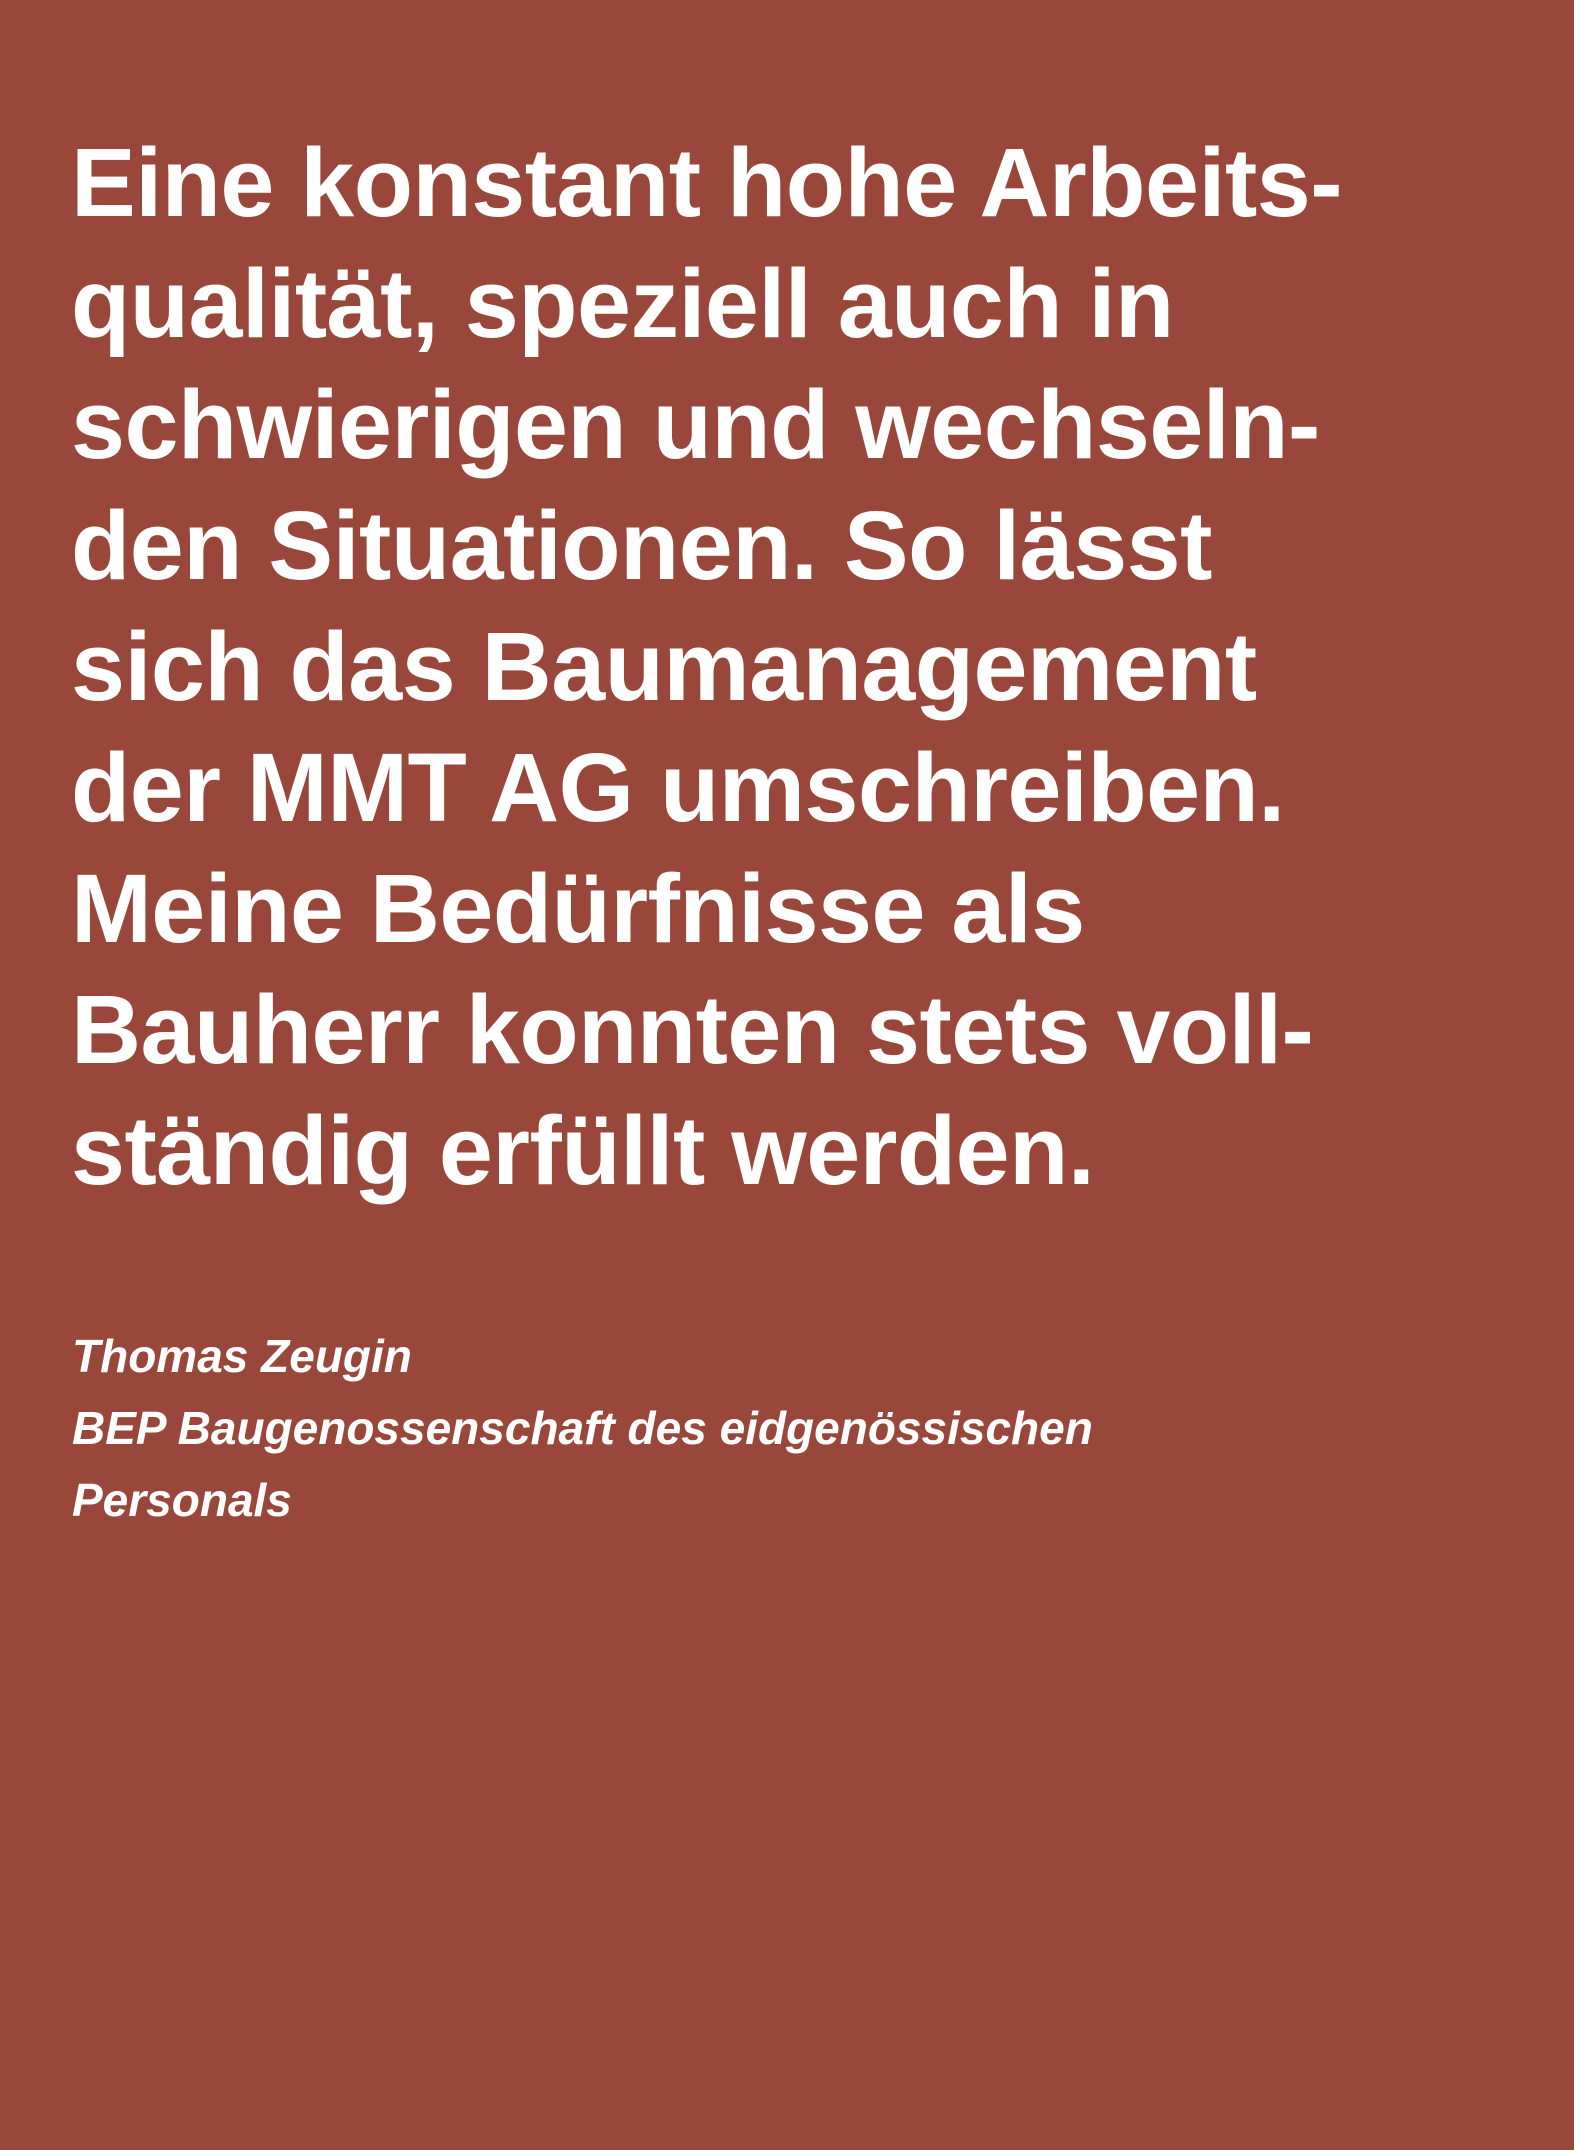  Describe the element at coordinates (583, 1150) in the screenshot. I see `quote-line: ständig erfüllt werden.` at that location.